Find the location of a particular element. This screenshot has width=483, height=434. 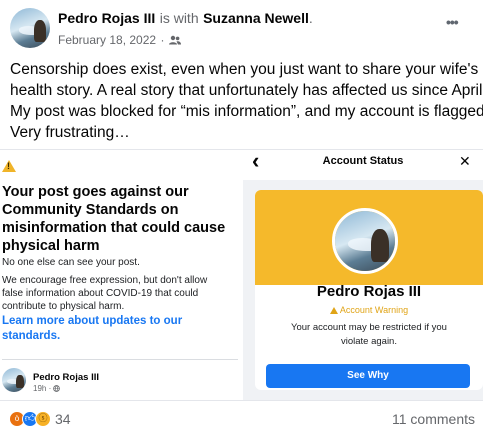

close-icon: ✕ is located at coordinates (465, 161).